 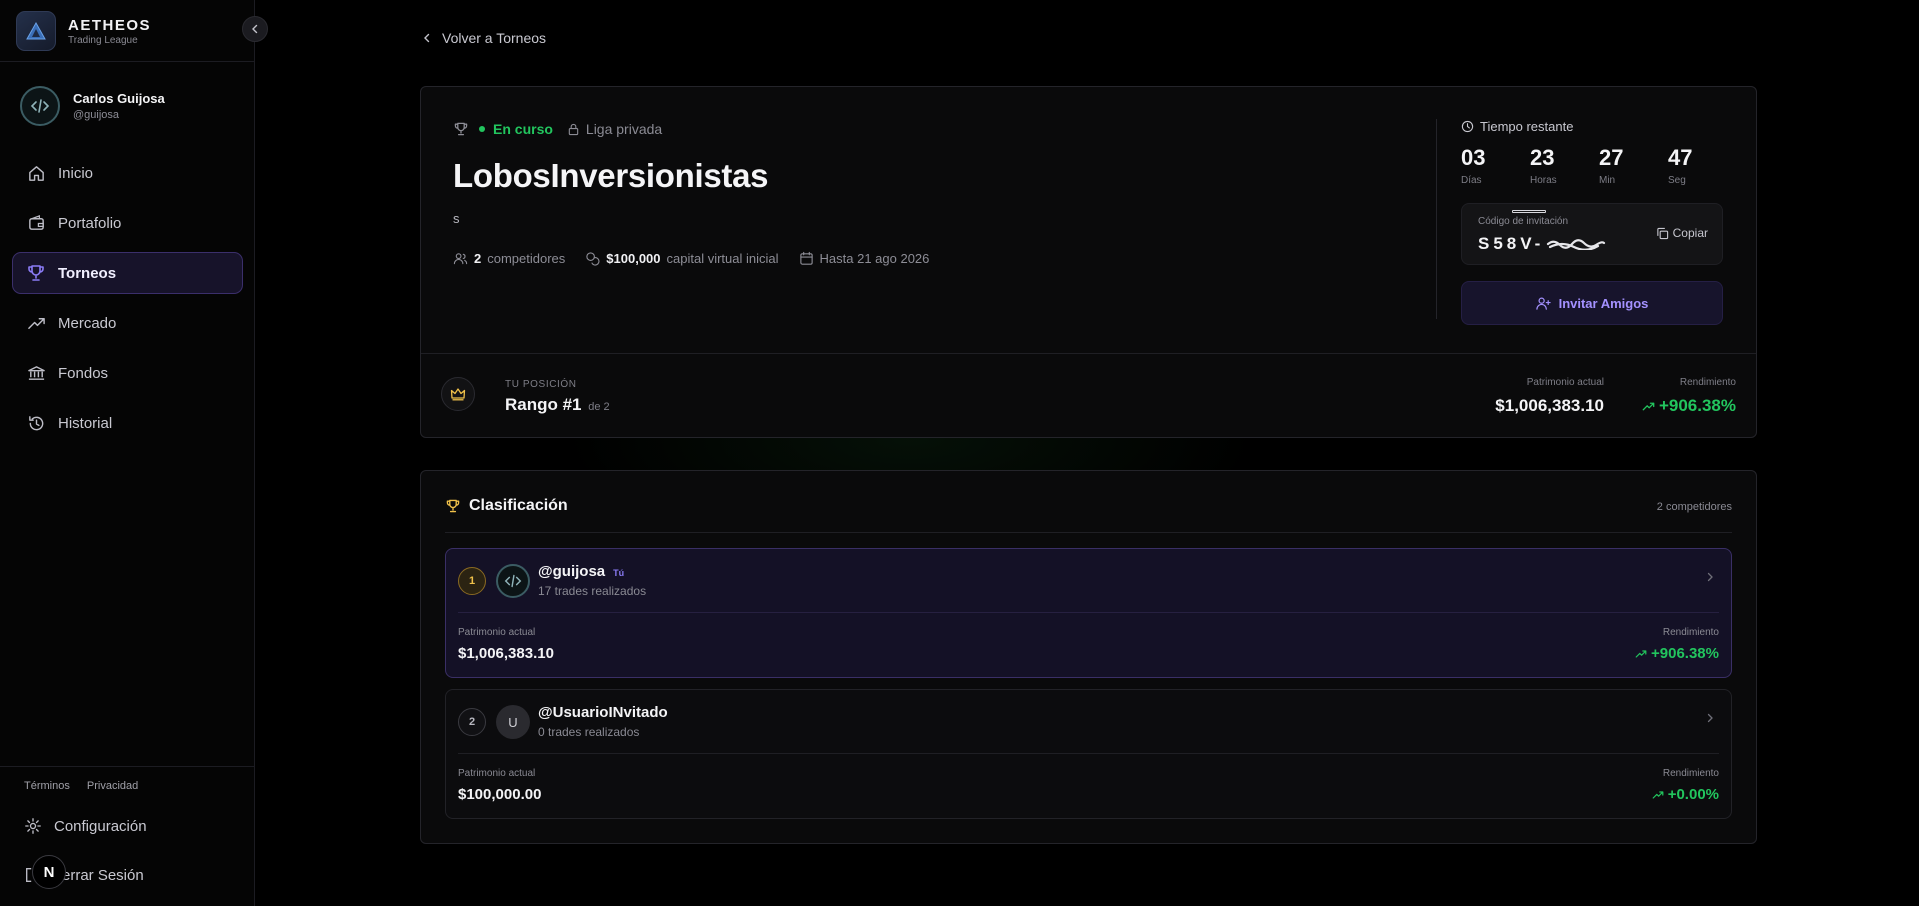 I want to click on footer-links: Términos Privacidad, so click(x=88, y=786).